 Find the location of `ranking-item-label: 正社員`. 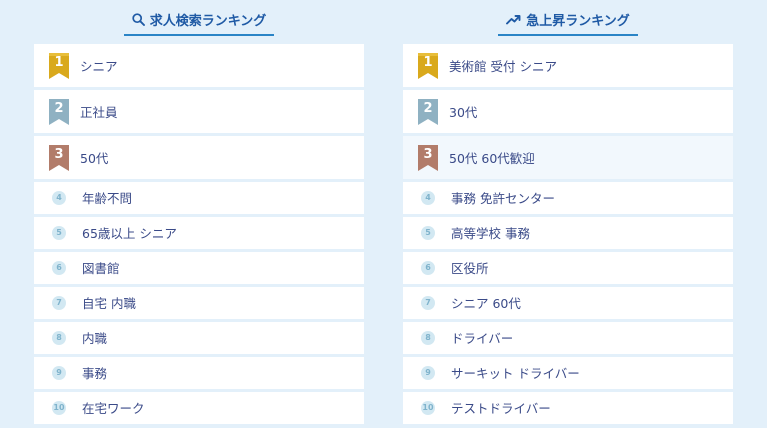

ranking-item-label: 正社員 is located at coordinates (99, 112).